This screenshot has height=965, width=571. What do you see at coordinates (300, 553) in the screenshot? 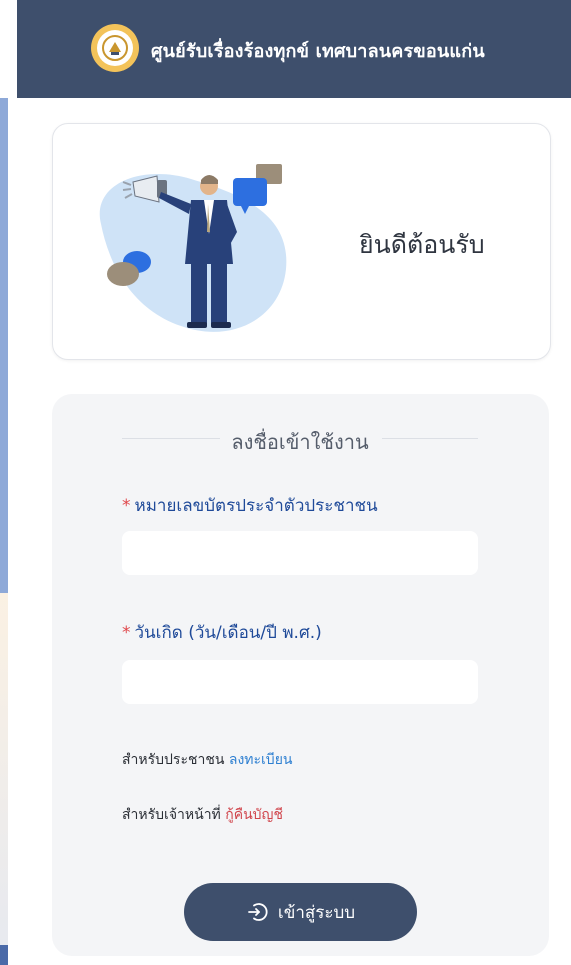
I see `id-number-input` at bounding box center [300, 553].